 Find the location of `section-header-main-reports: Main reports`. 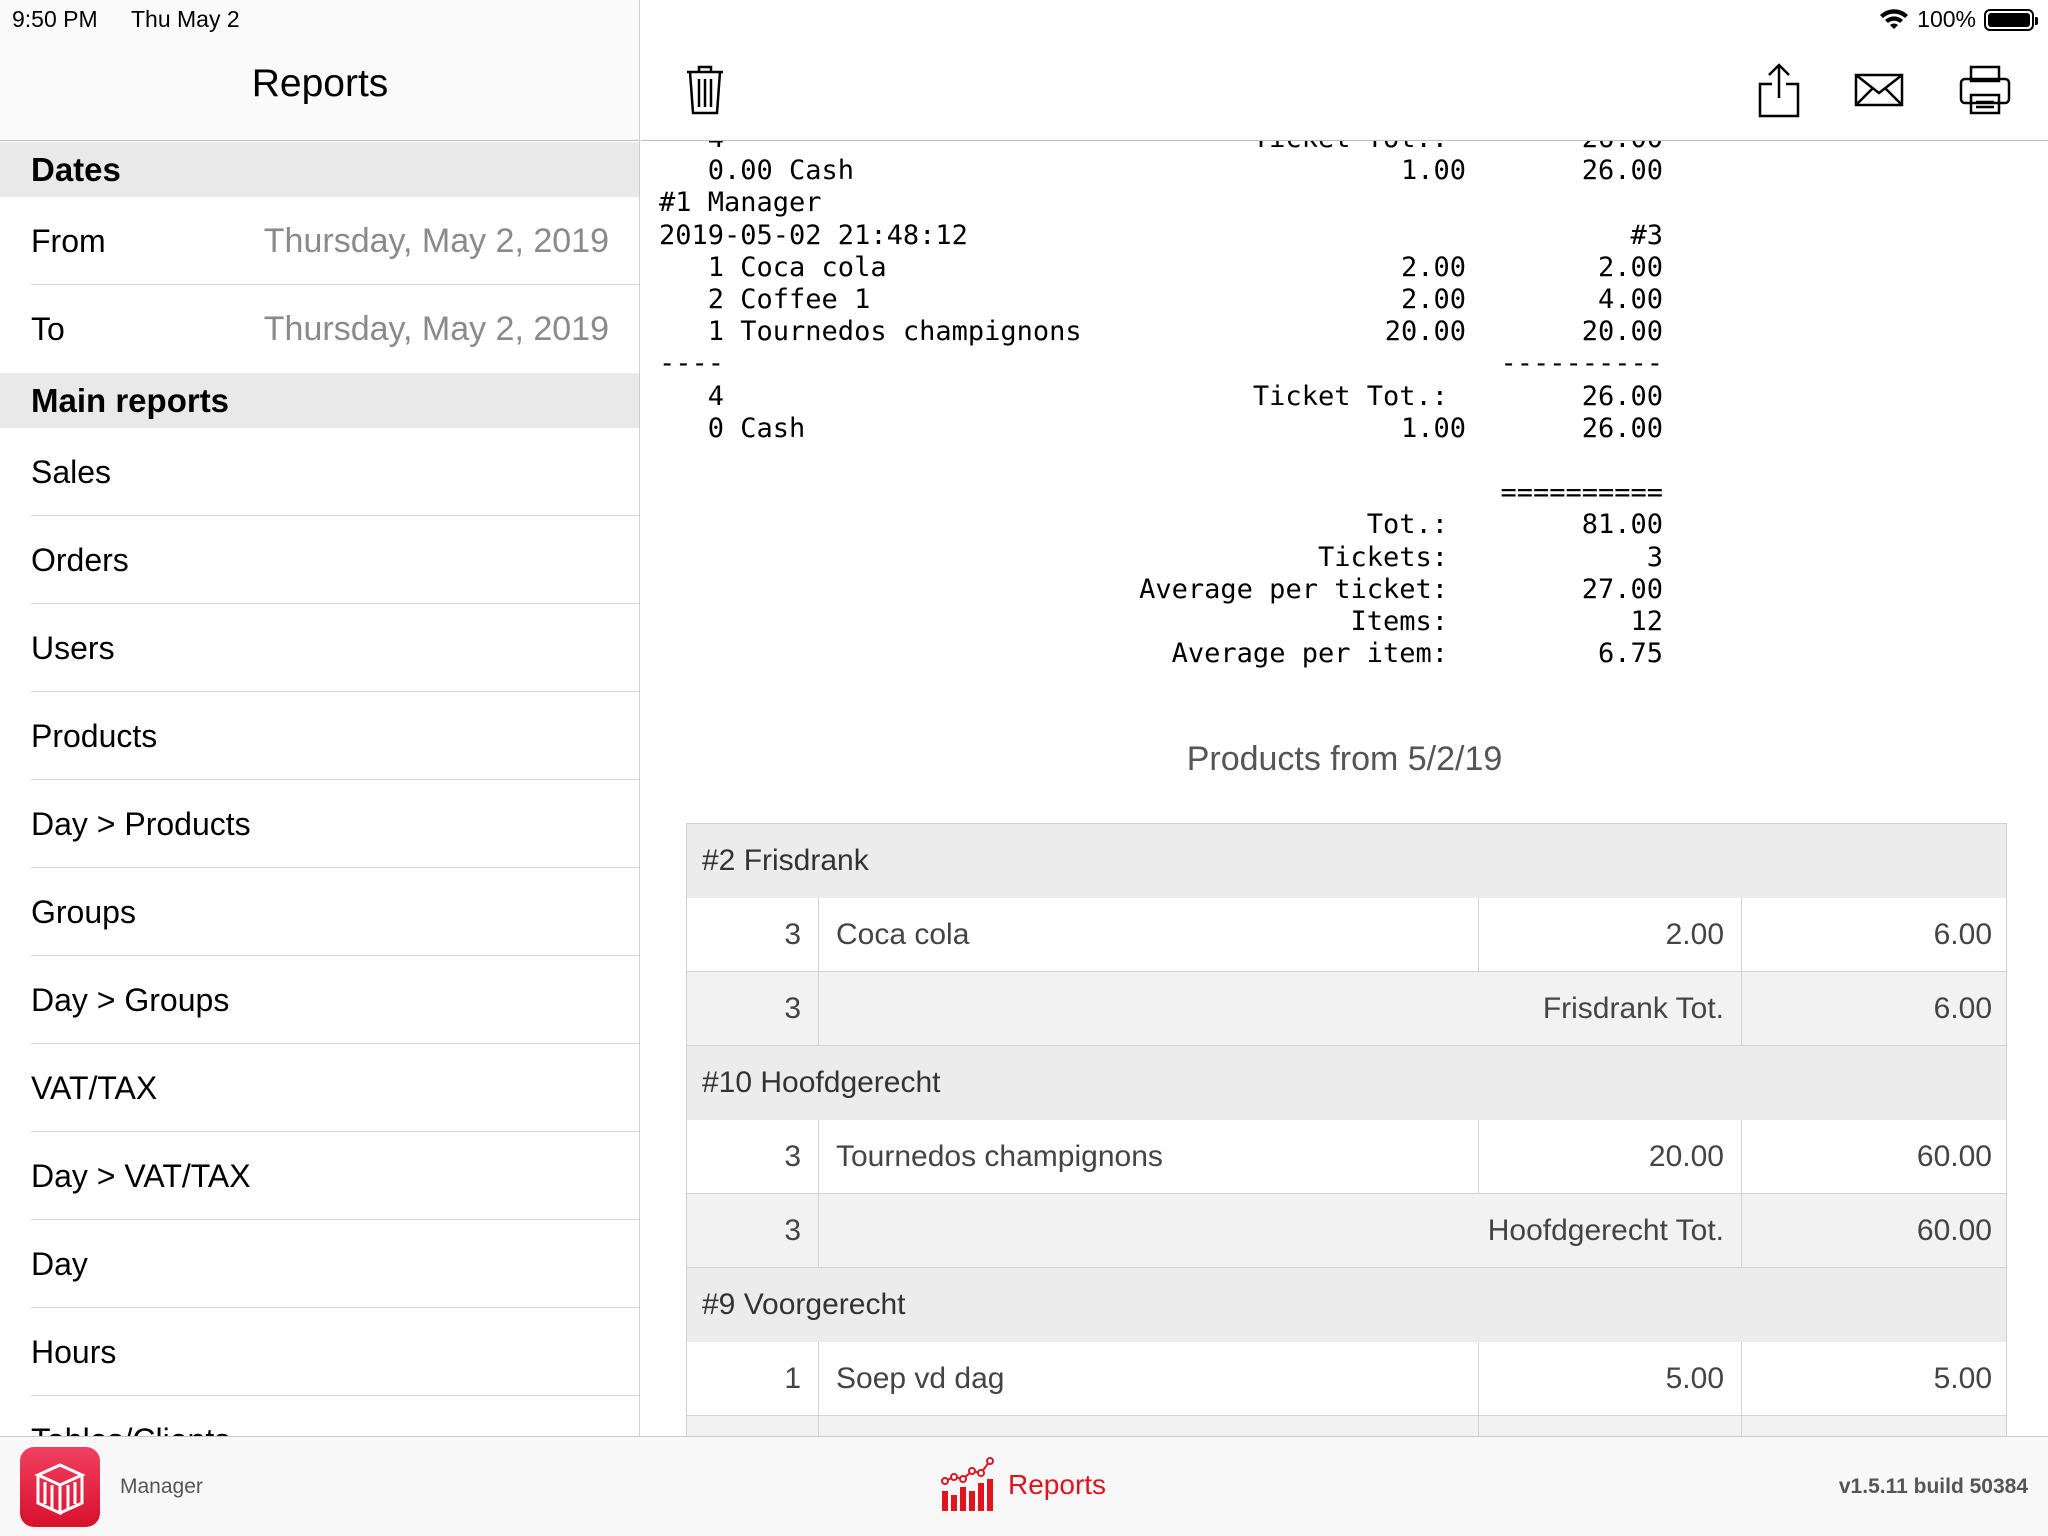

section-header-main-reports: Main reports is located at coordinates (319, 400).